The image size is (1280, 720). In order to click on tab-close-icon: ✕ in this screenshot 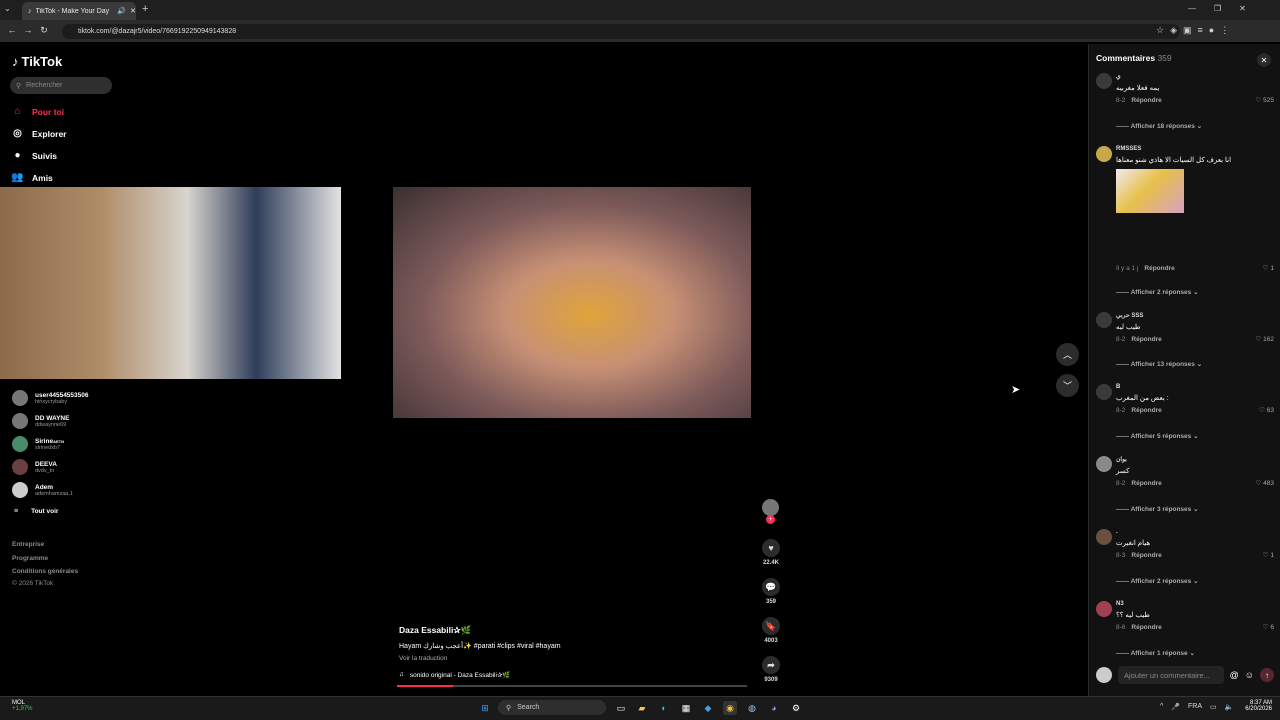, I will do `click(133, 11)`.